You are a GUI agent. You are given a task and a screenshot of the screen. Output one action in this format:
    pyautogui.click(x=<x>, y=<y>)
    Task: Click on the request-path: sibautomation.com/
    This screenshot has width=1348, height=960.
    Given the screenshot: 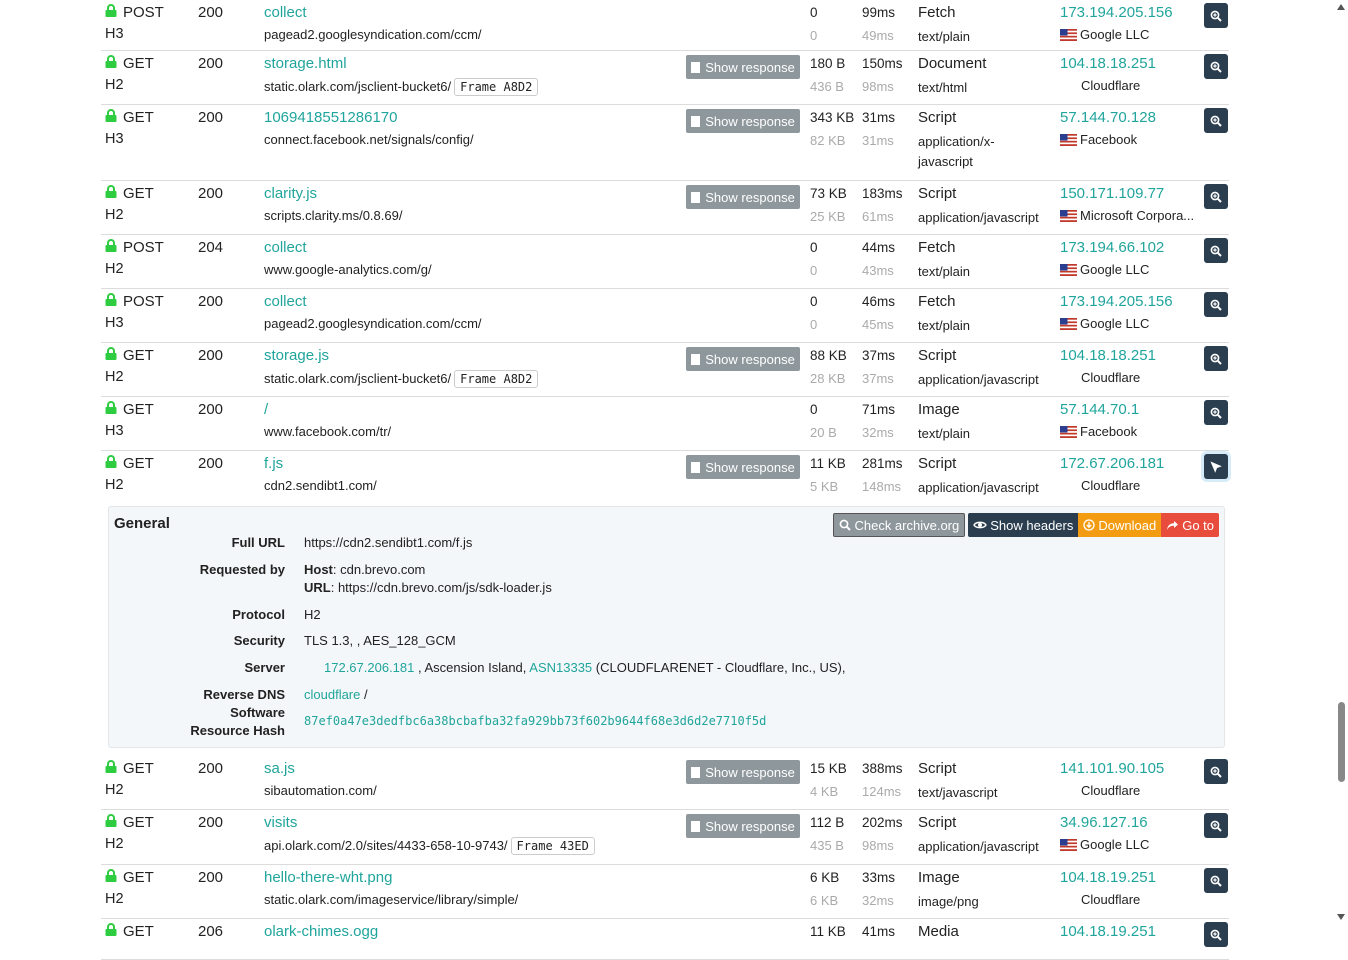 What is the action you would take?
    pyautogui.click(x=320, y=790)
    